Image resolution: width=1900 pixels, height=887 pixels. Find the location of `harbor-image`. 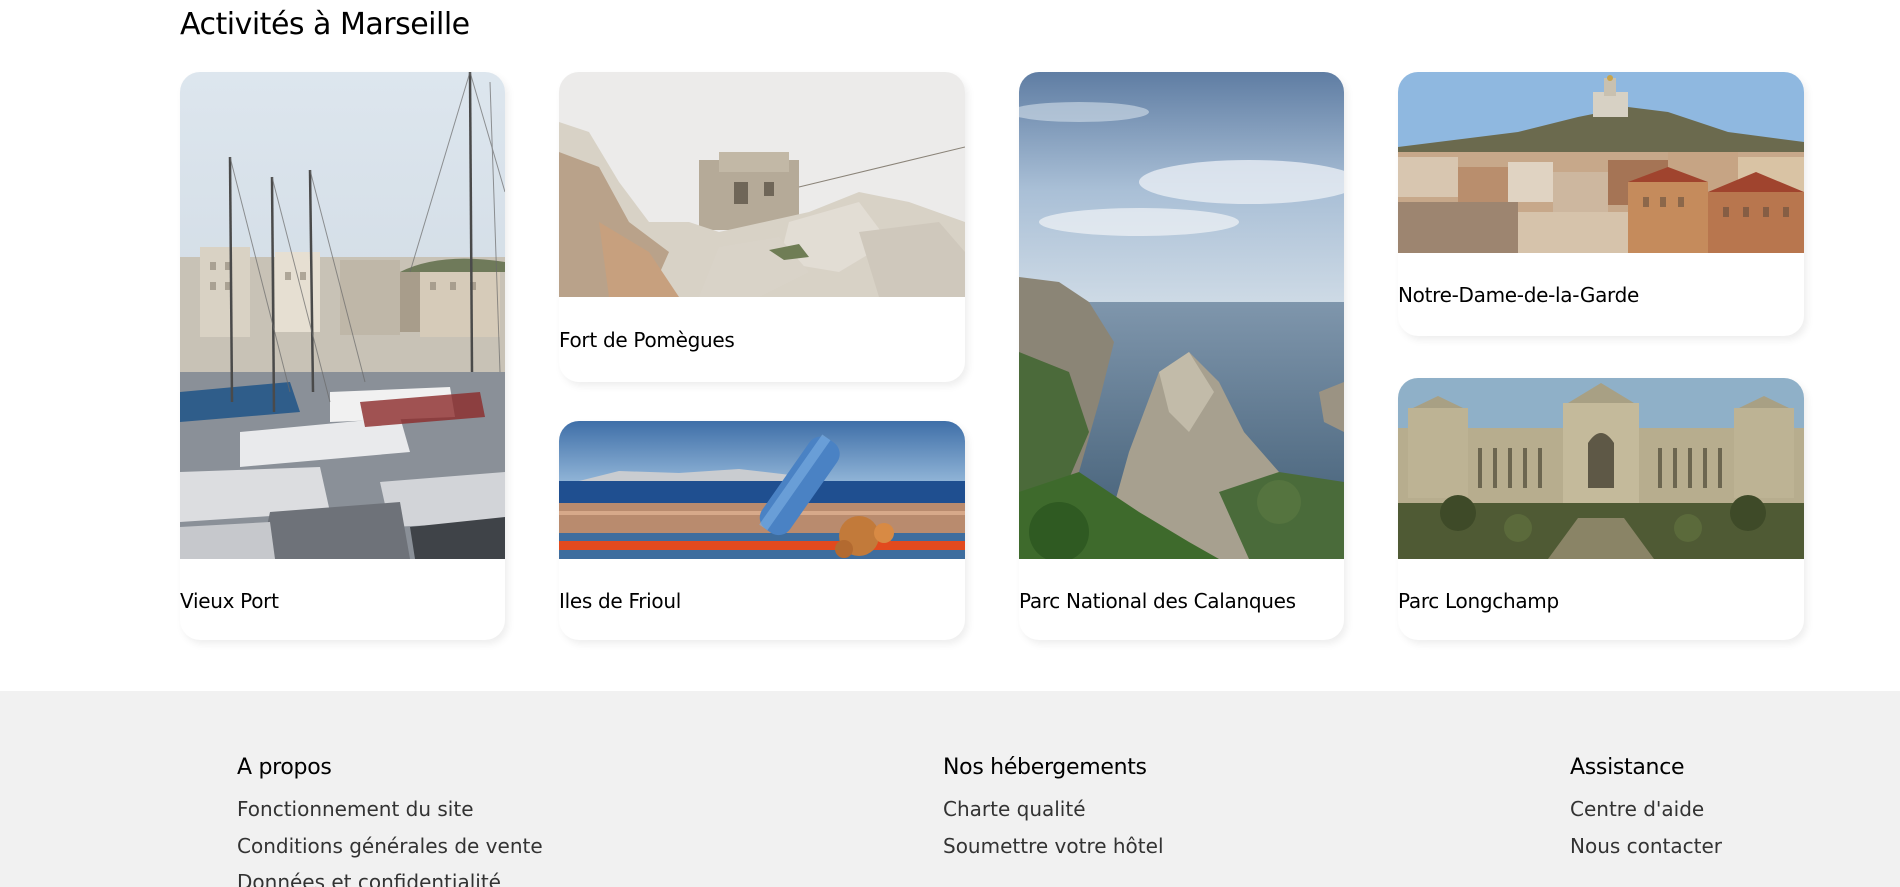

harbor-image is located at coordinates (342, 315).